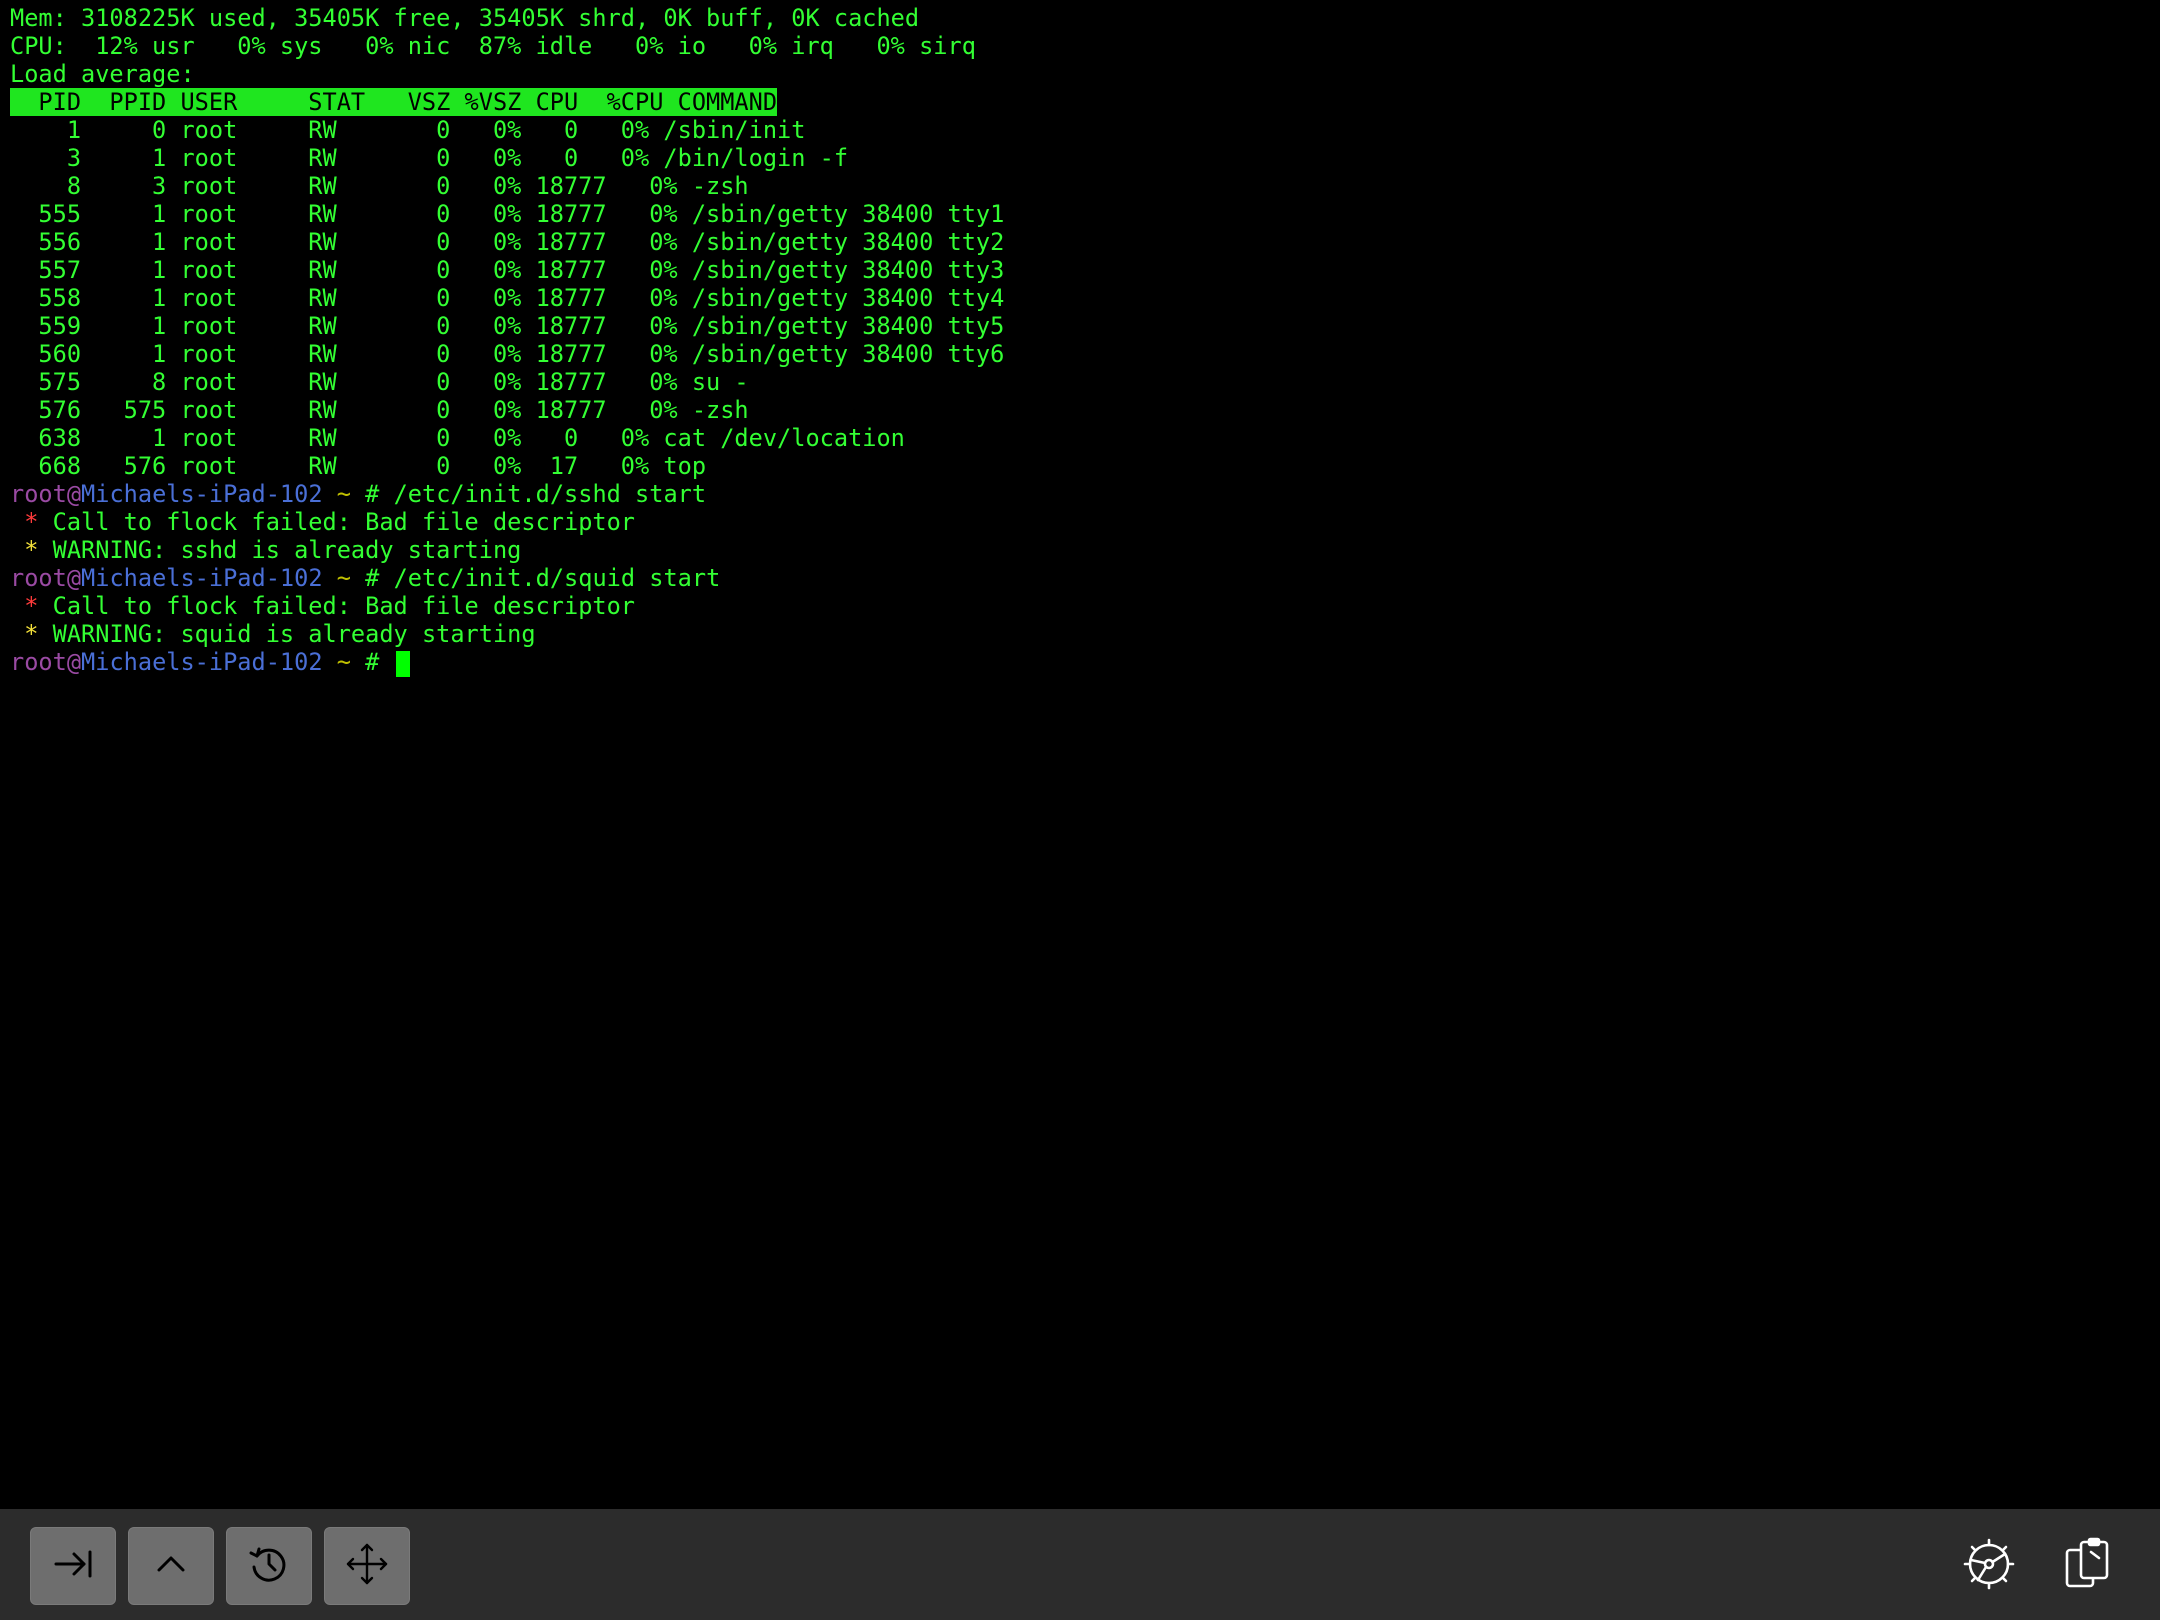  I want to click on warning-text: WARNING: squid is already starting, so click(294, 634).